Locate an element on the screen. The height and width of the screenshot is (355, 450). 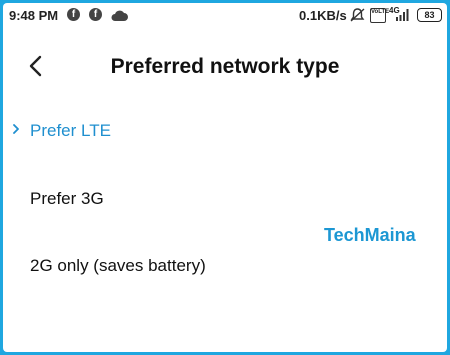
status-bar: 9:48 PM f f 0.1KB/s VoLTE 4G 83 is located at coordinates (225, 15).